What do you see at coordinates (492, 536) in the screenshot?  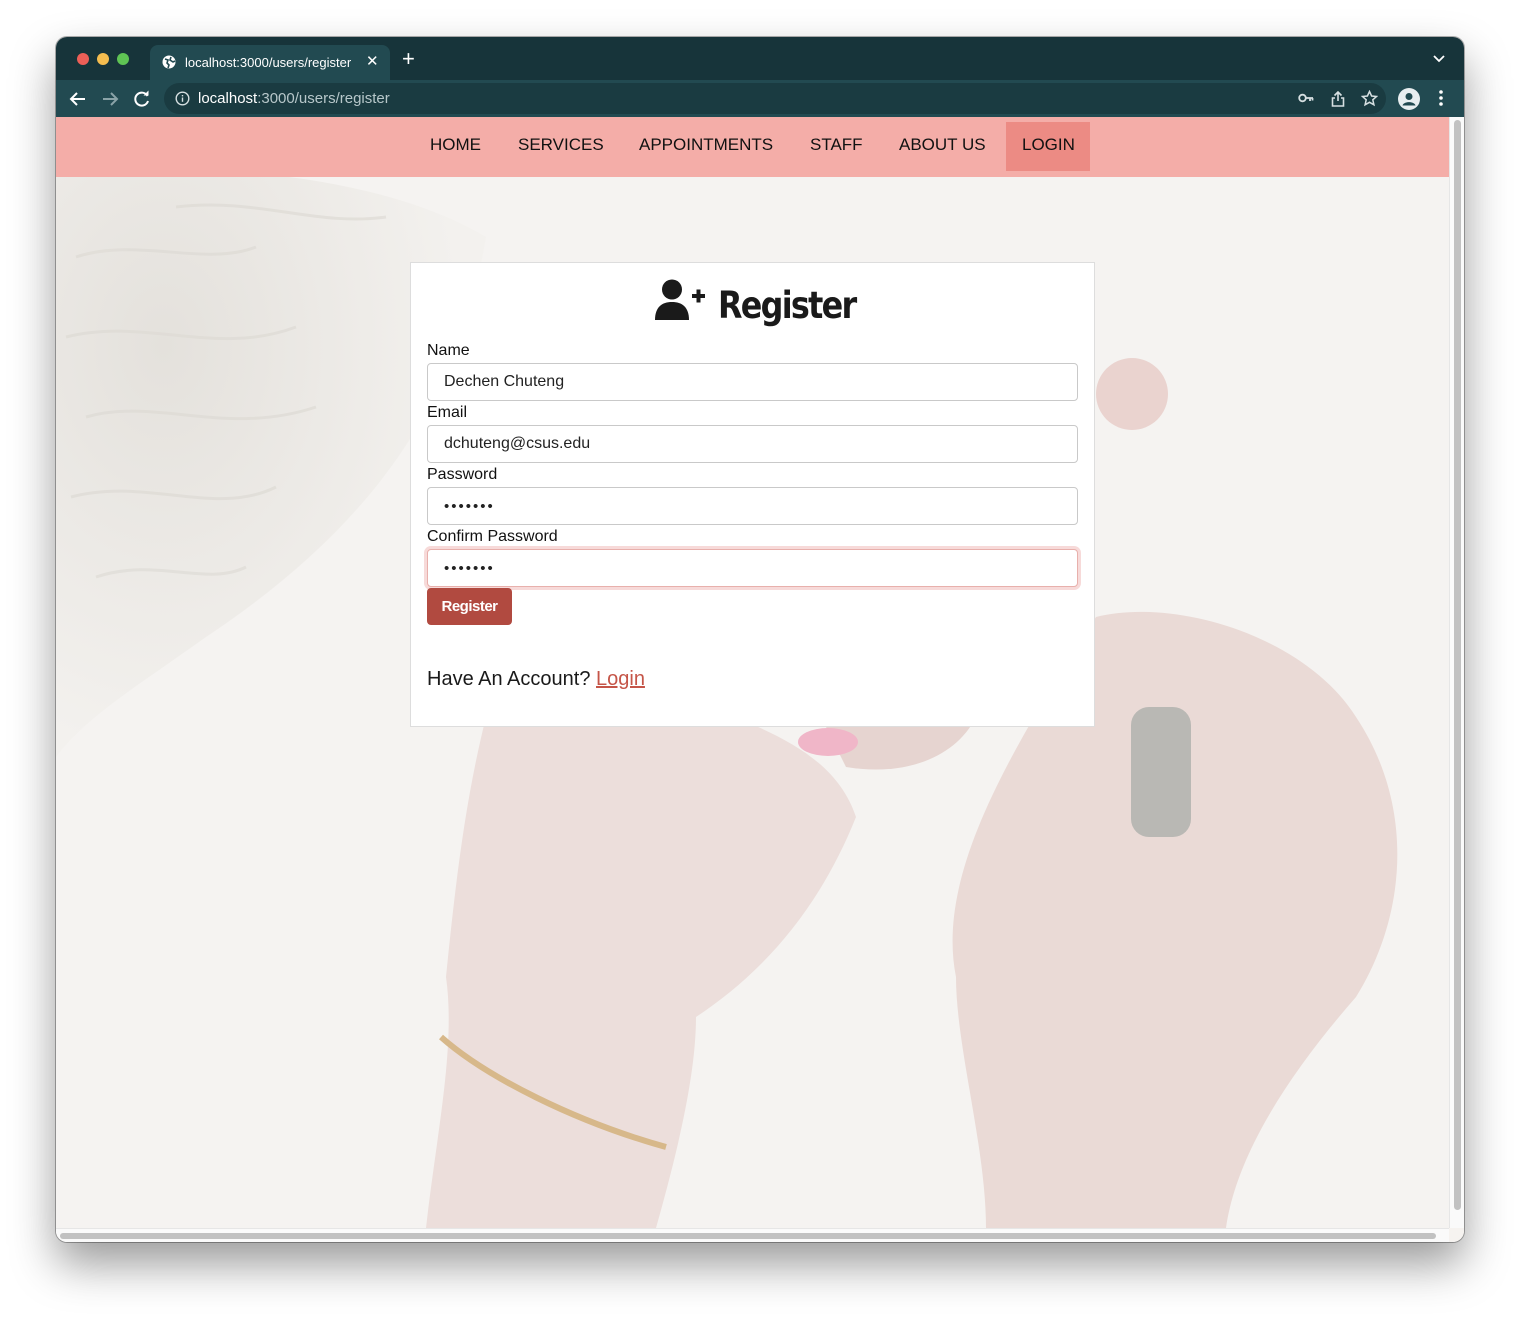 I see `confirm-password-label: Confirm Password` at bounding box center [492, 536].